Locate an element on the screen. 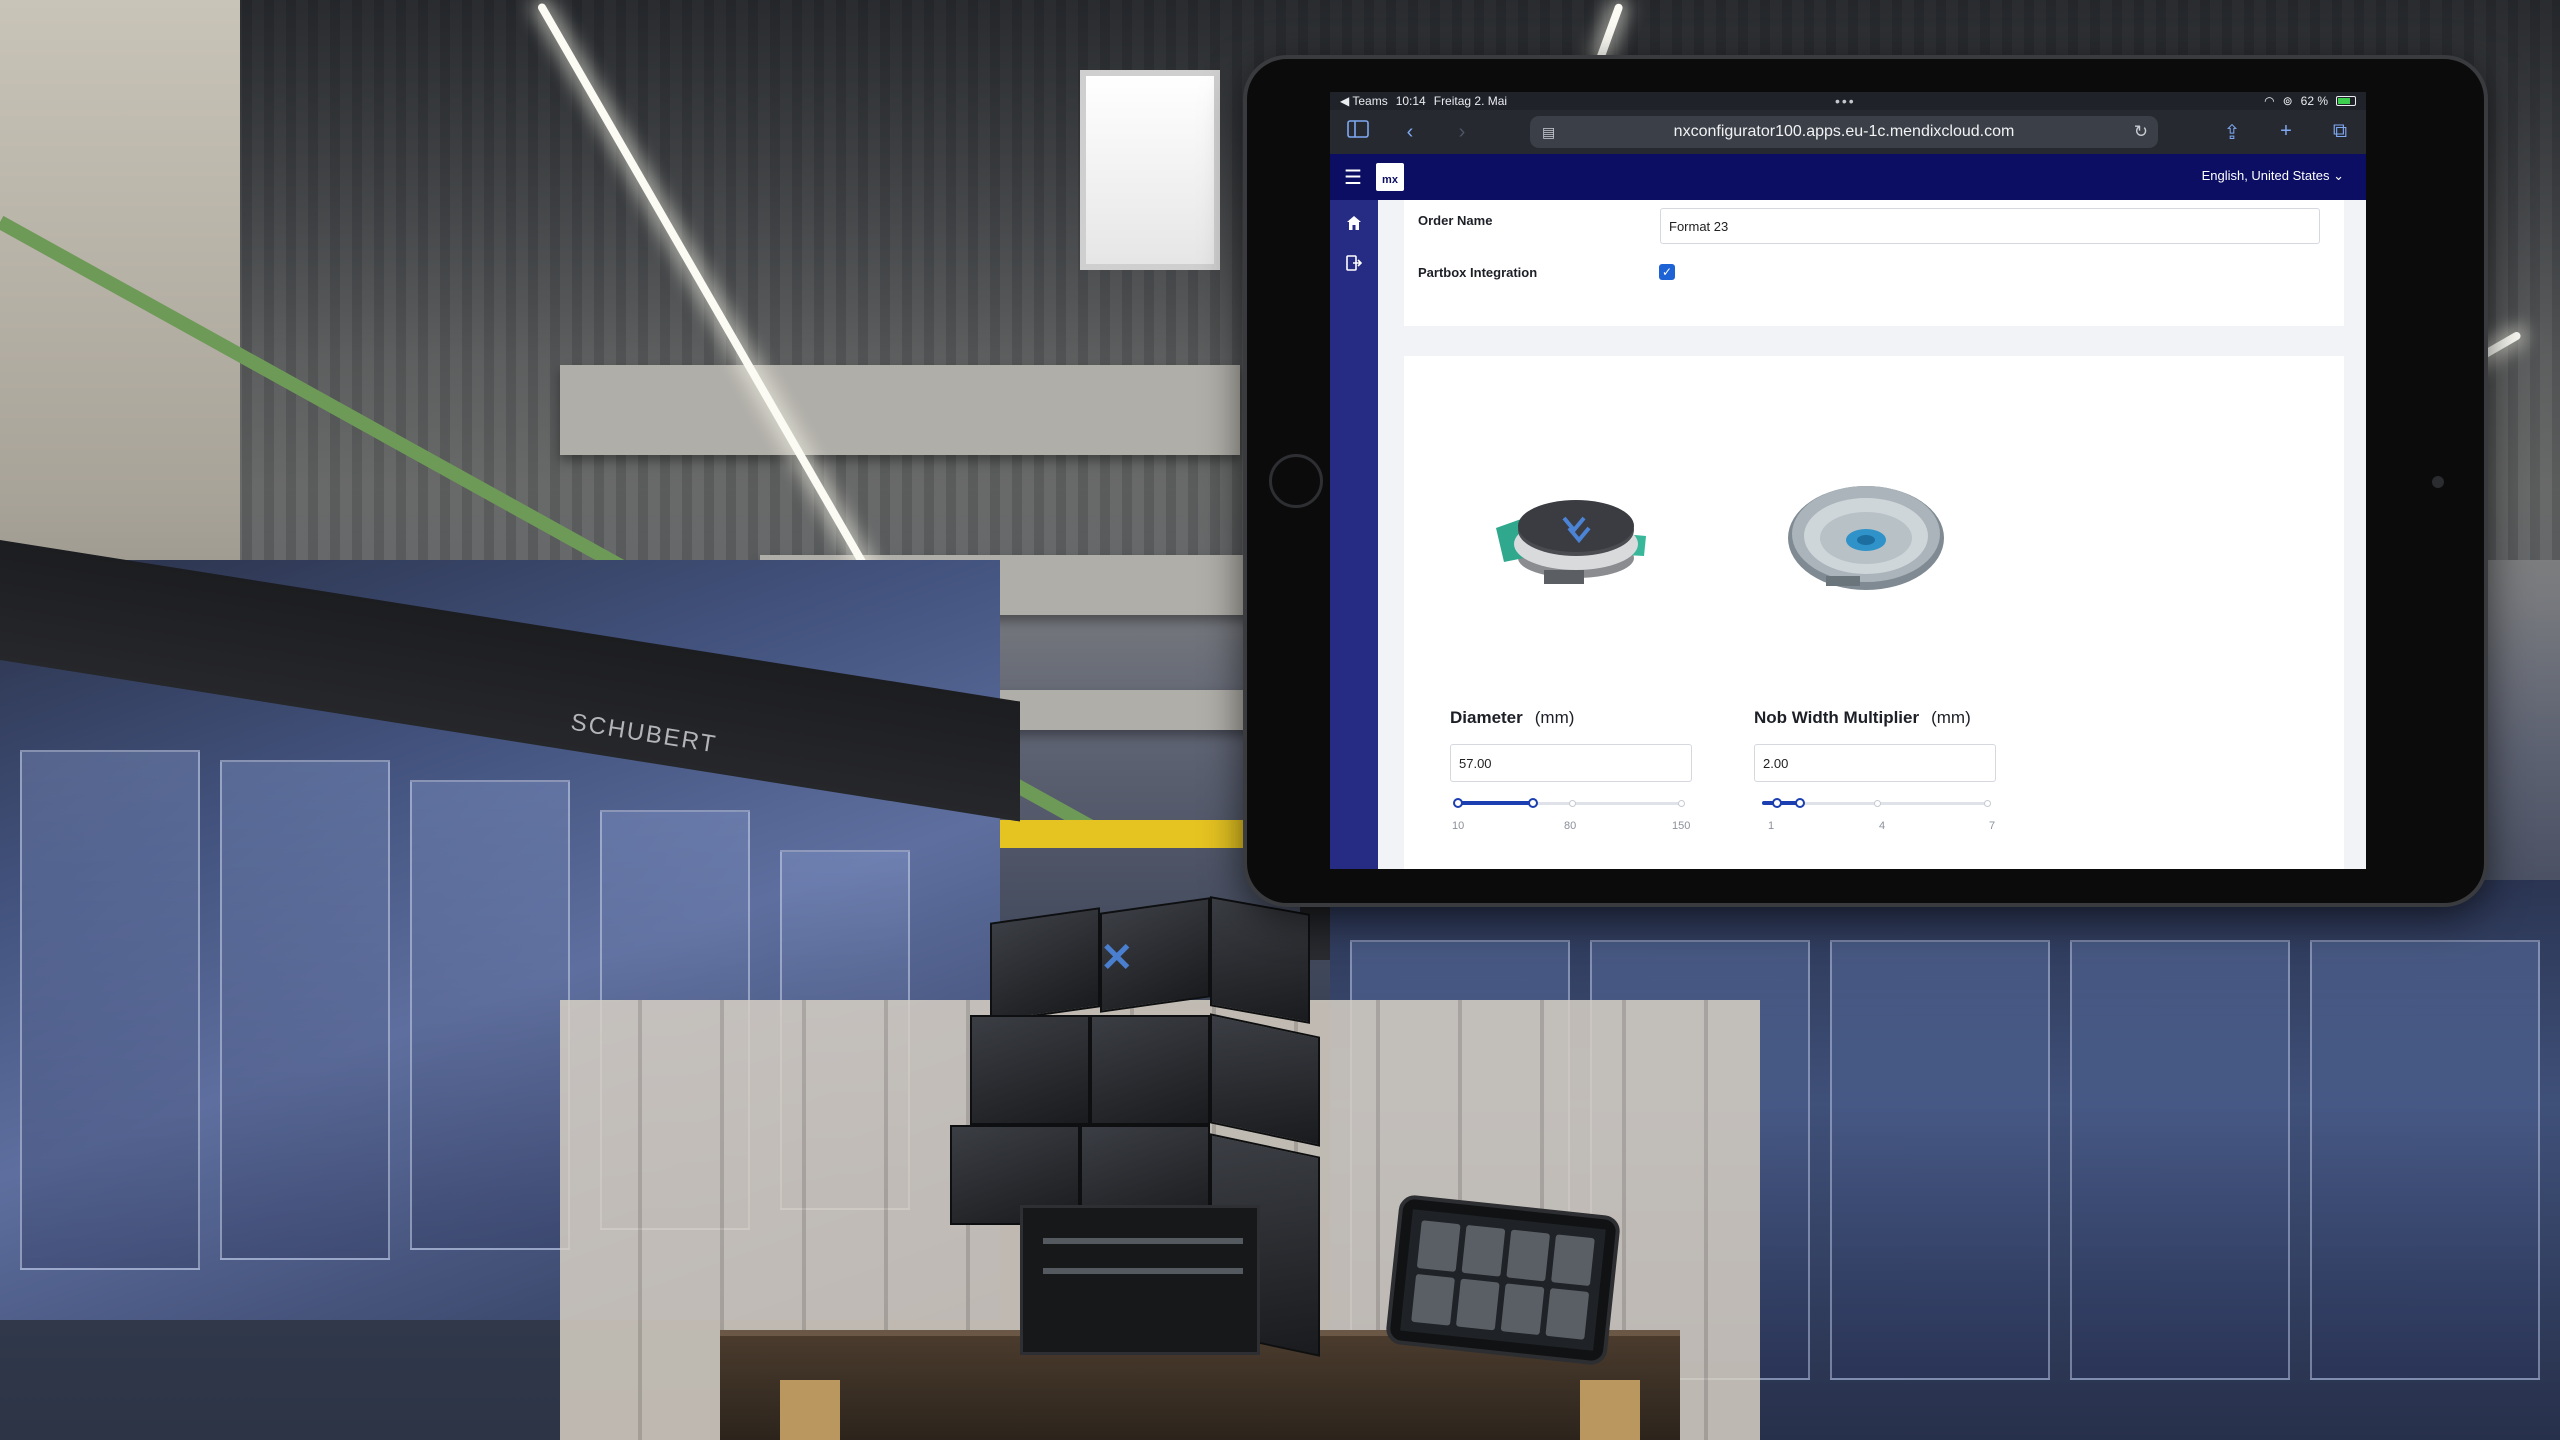 This screenshot has height=1440, width=2560. hamburger-icon: ☰ is located at coordinates (1355, 177).